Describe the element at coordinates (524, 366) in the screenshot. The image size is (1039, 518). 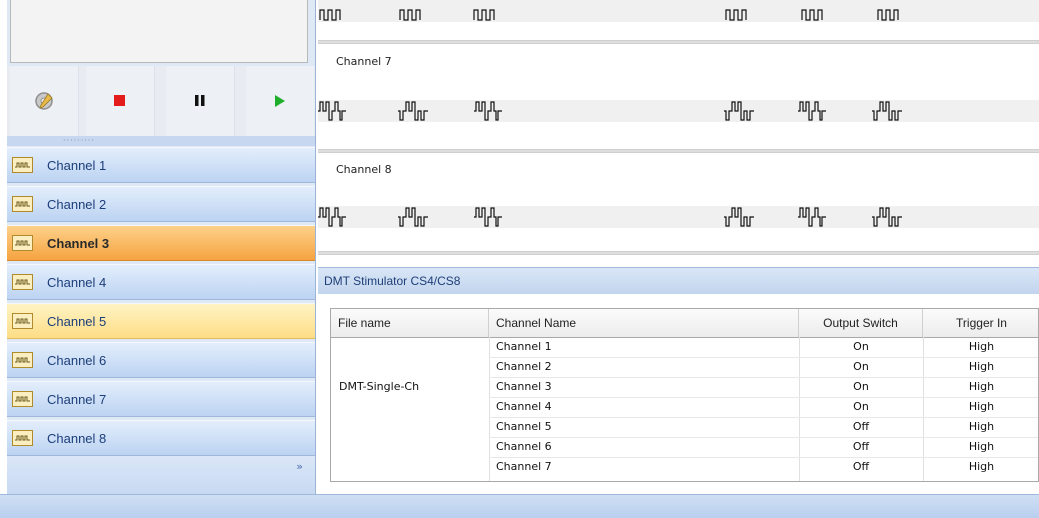
I see `channel-name-cell: Channel 2` at that location.